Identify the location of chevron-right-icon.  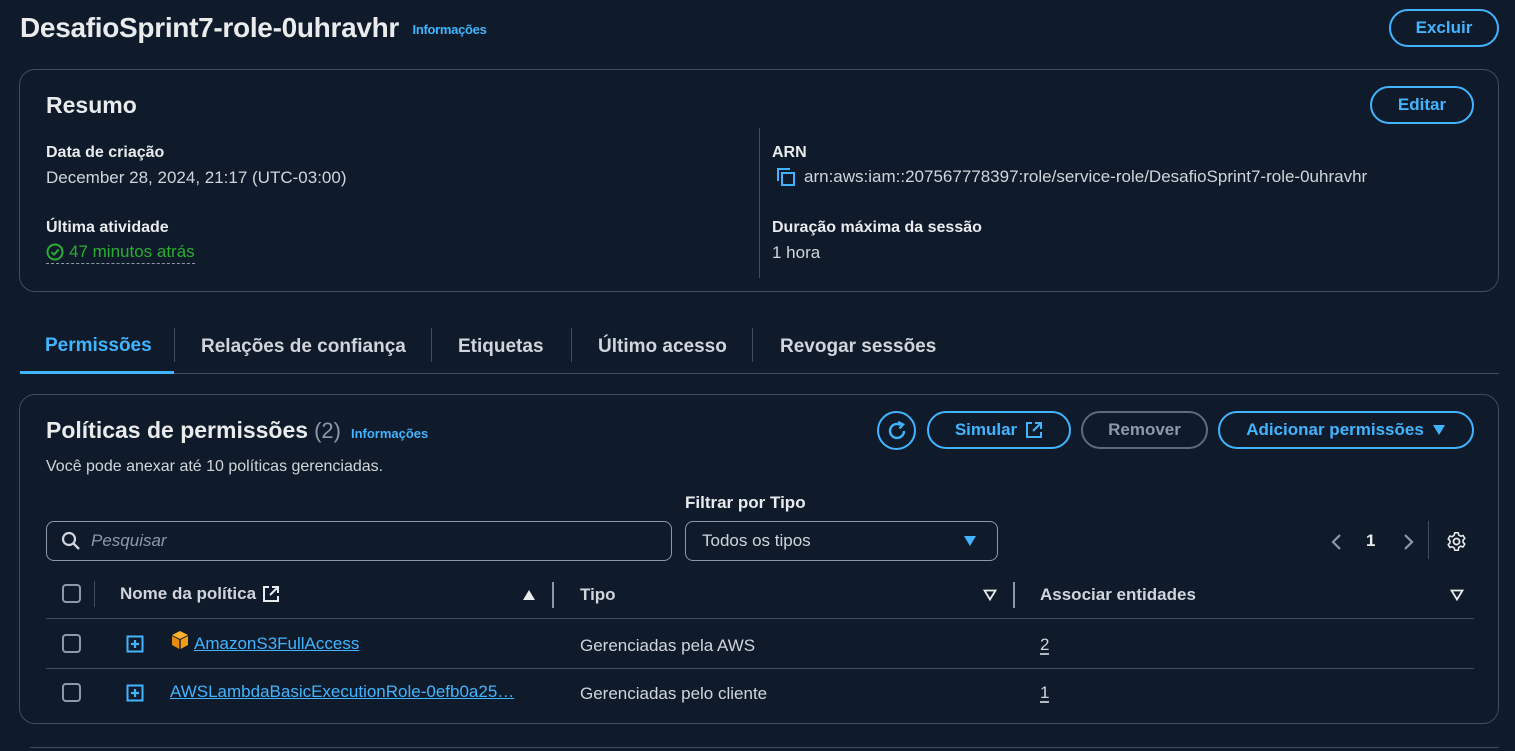
(1408, 542).